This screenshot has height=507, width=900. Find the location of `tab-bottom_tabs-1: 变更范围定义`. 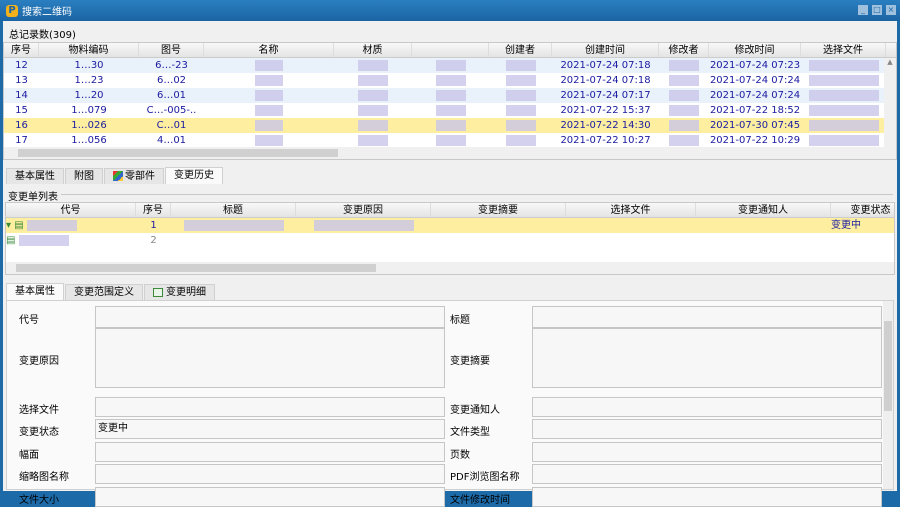

tab-bottom_tabs-1: 变更范围定义 is located at coordinates (104, 292).